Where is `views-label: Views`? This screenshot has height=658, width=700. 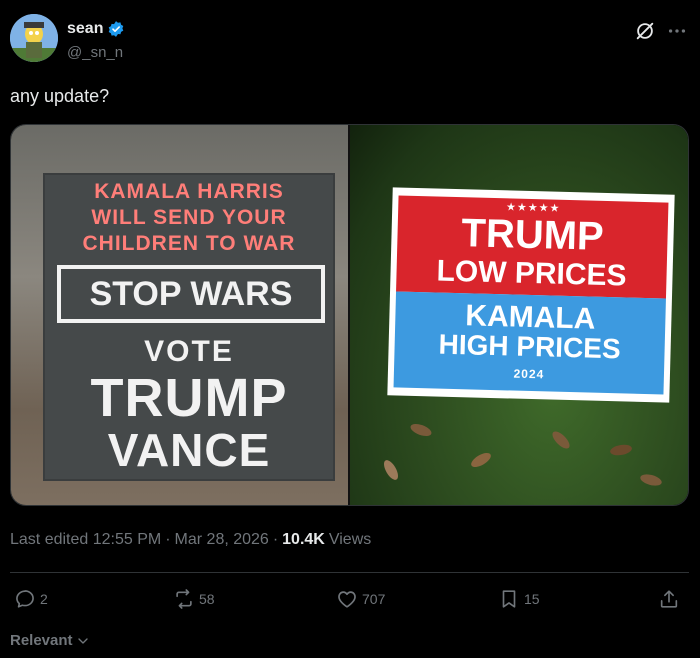 views-label: Views is located at coordinates (350, 539).